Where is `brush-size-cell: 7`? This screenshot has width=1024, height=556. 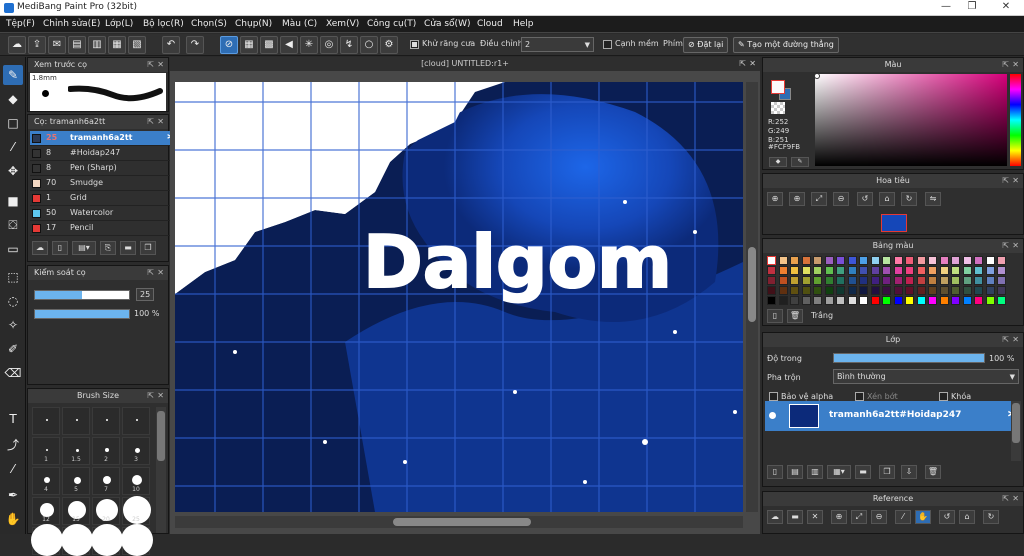 brush-size-cell: 7 is located at coordinates (106, 481).